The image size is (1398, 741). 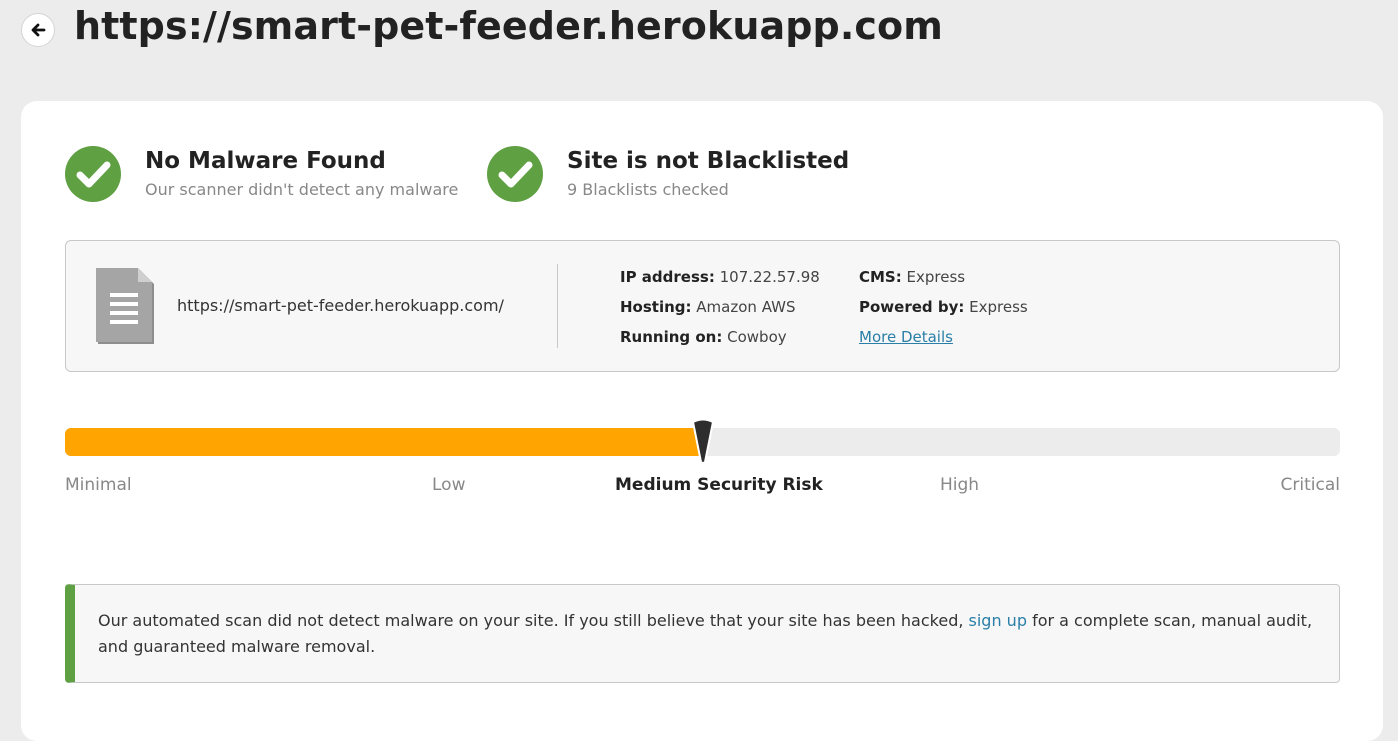 What do you see at coordinates (719, 485) in the screenshot?
I see `risk-label-medium: Medium Security Risk` at bounding box center [719, 485].